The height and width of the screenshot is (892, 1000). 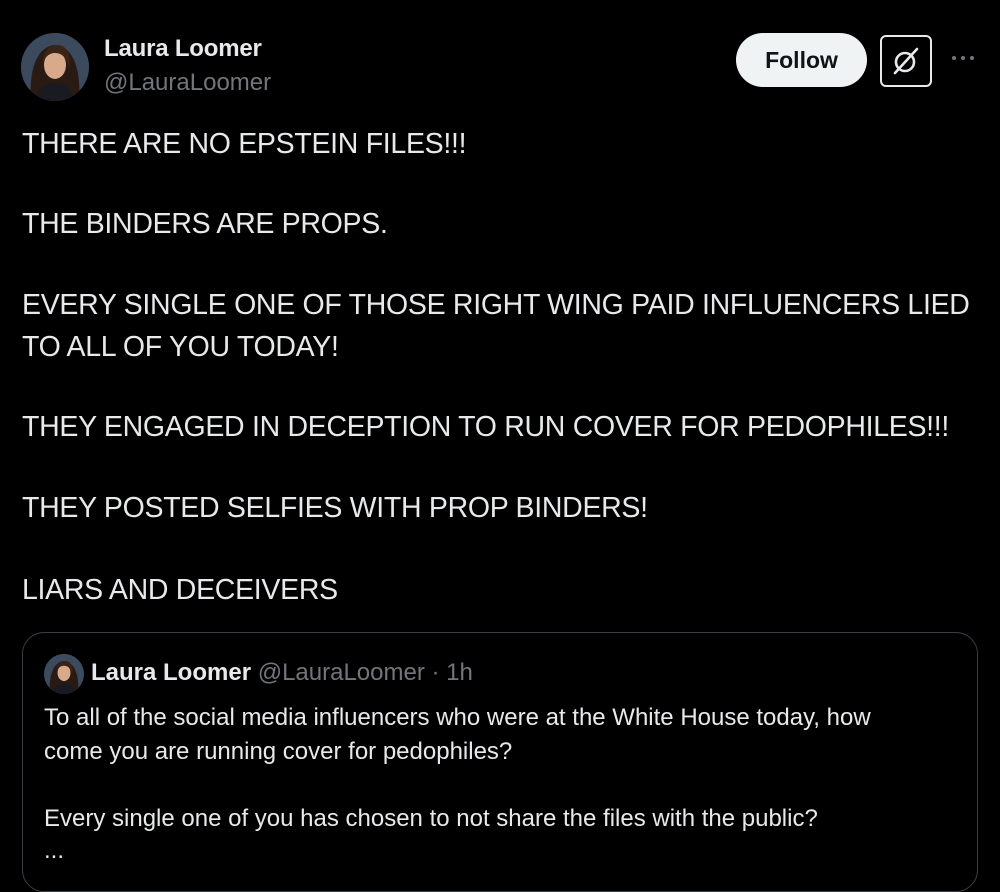 I want to click on quote-author-handle: @LauraLoomer, so click(x=341, y=672).